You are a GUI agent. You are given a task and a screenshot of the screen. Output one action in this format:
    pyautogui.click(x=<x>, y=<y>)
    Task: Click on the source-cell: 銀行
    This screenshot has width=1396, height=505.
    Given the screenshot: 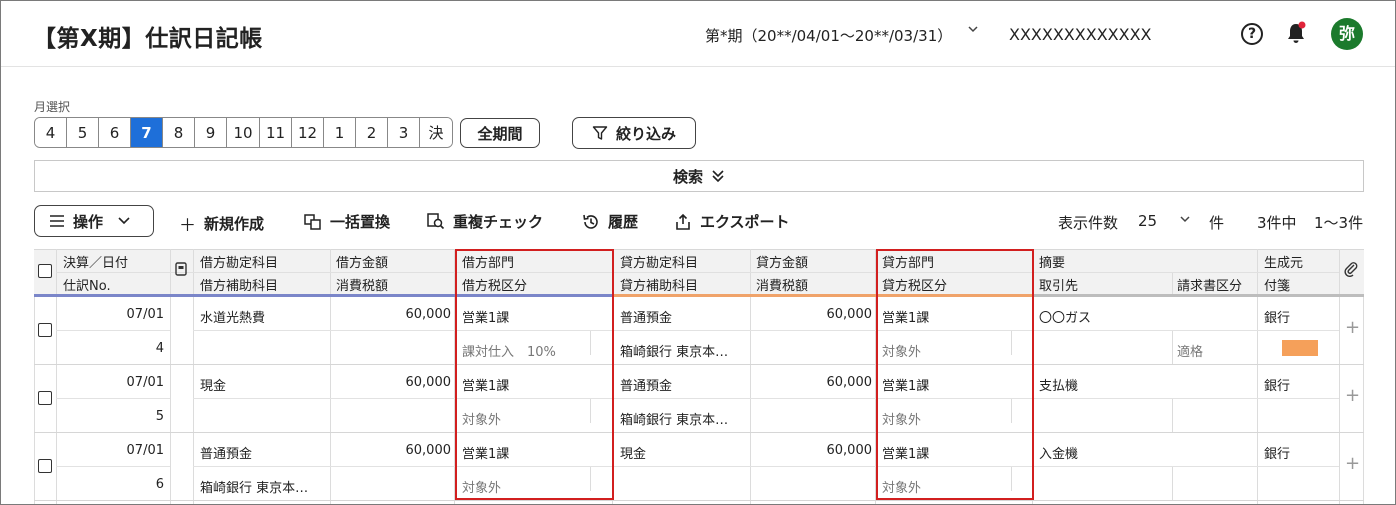 What is the action you would take?
    pyautogui.click(x=1277, y=386)
    